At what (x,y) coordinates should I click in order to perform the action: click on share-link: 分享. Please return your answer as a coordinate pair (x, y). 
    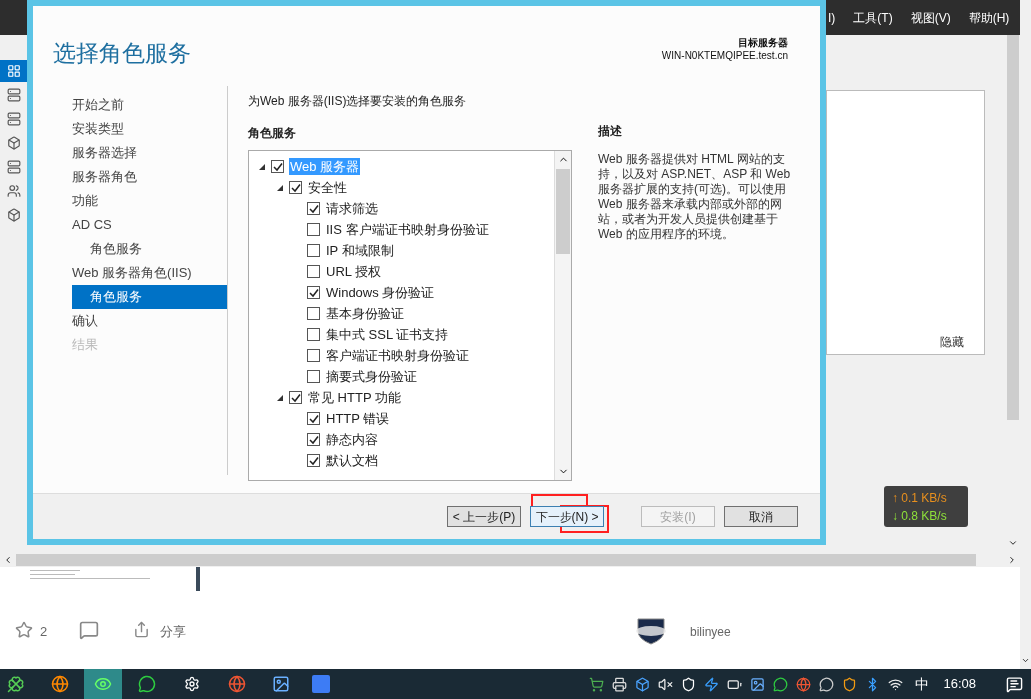
    Looking at the image, I should click on (173, 632).